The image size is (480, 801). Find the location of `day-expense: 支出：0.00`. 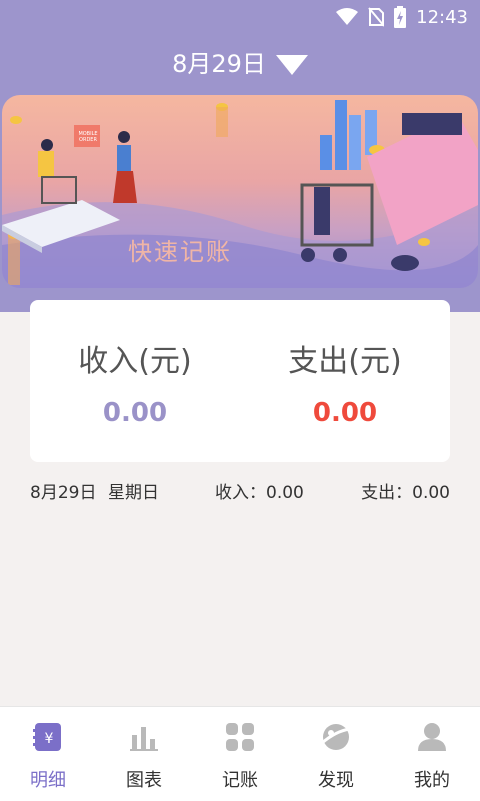

day-expense: 支出：0.00 is located at coordinates (405, 493).